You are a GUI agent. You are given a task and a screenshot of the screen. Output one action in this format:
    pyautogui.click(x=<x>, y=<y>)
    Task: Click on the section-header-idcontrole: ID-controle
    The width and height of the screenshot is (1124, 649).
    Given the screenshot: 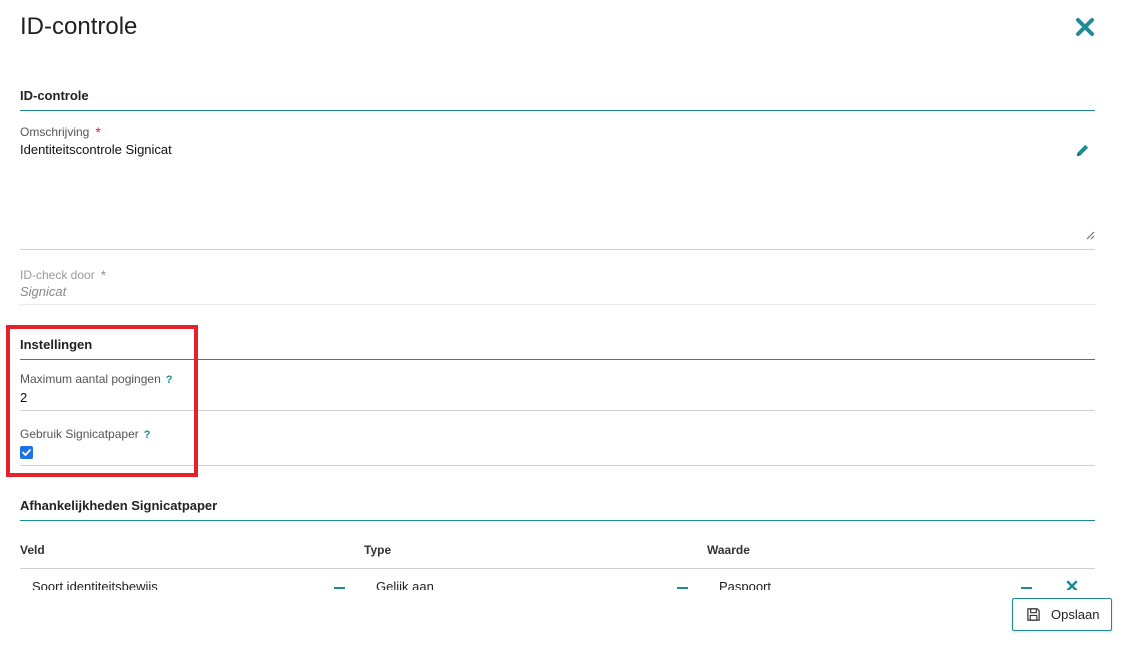 What is the action you would take?
    pyautogui.click(x=557, y=99)
    